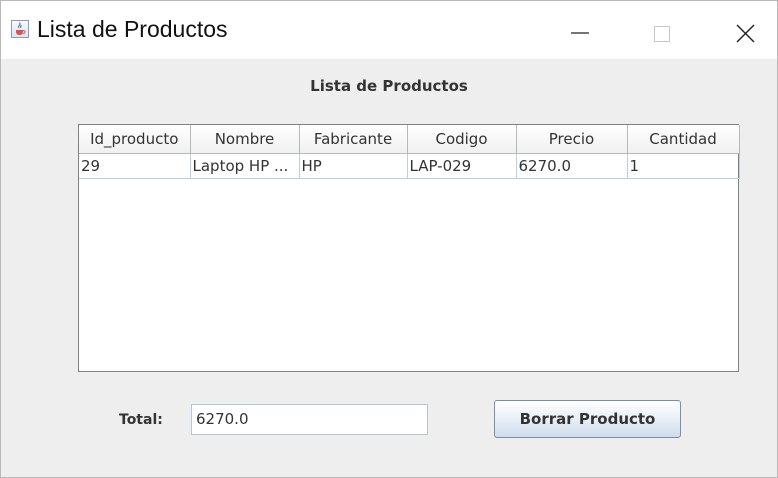  What do you see at coordinates (572, 166) in the screenshot?
I see `cell-precio: 6270.0` at bounding box center [572, 166].